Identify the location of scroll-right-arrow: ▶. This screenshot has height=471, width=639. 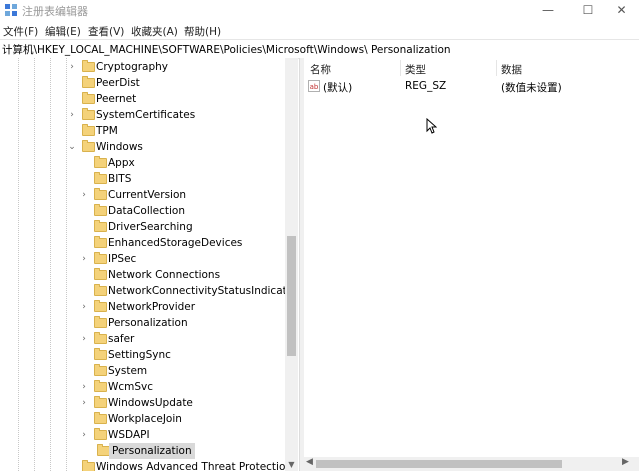
(625, 462).